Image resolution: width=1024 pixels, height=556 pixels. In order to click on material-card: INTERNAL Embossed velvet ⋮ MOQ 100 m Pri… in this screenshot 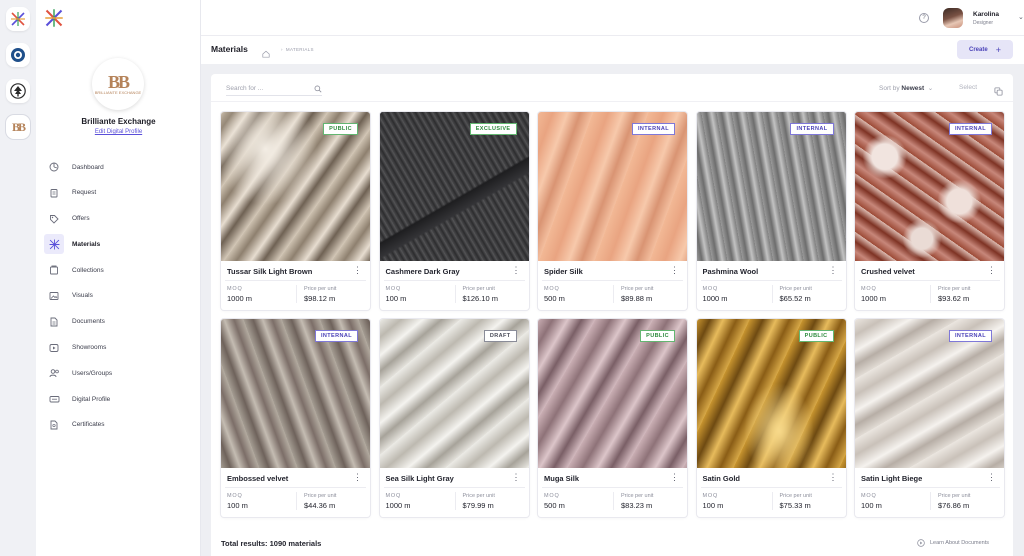, I will do `click(295, 418)`.